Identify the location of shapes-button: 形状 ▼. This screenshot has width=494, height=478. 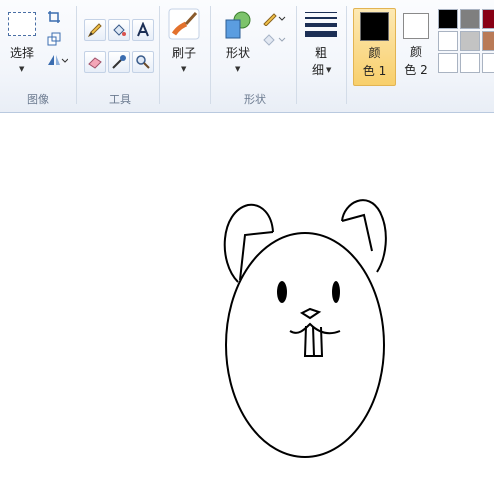
(238, 44).